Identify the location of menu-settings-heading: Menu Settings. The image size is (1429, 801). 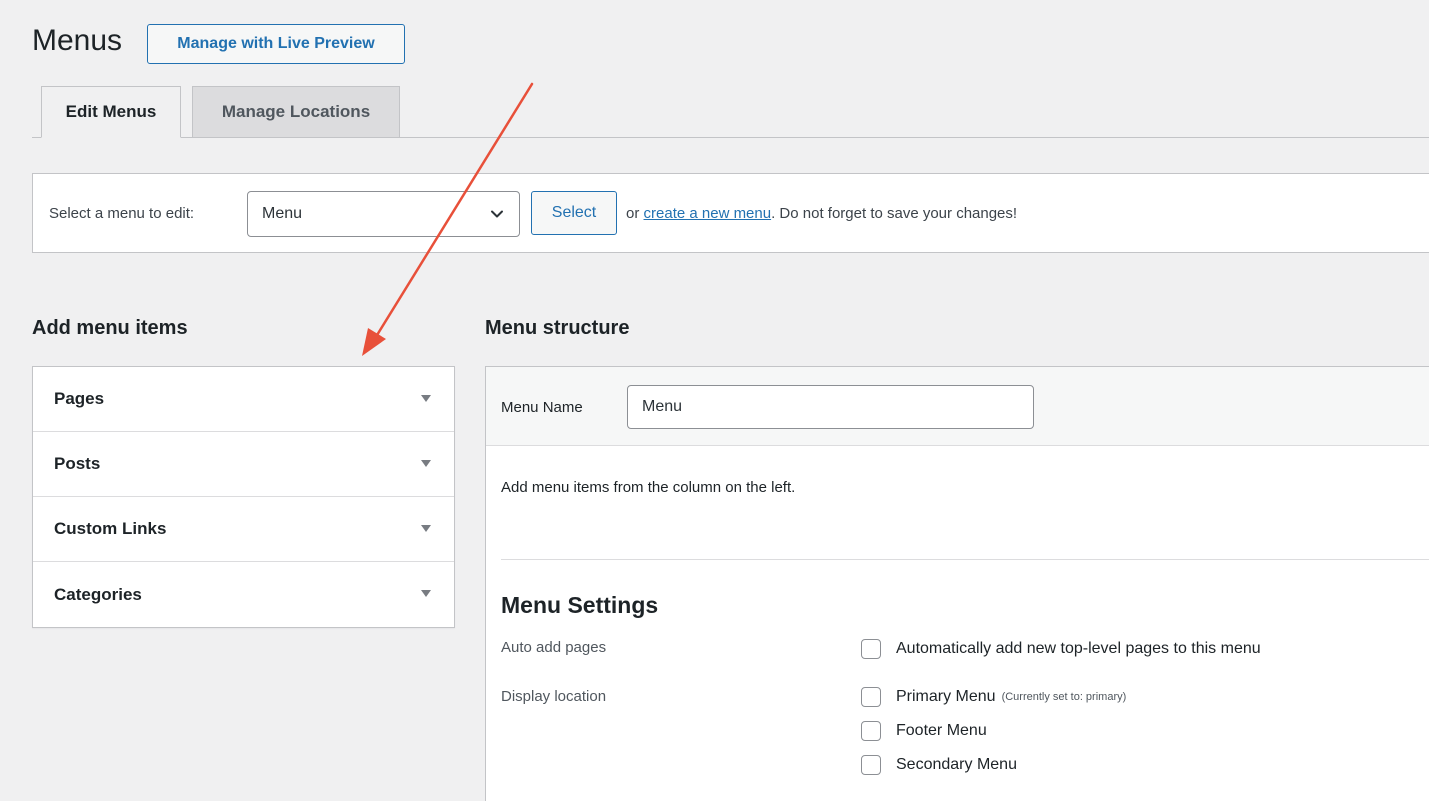
(580, 605).